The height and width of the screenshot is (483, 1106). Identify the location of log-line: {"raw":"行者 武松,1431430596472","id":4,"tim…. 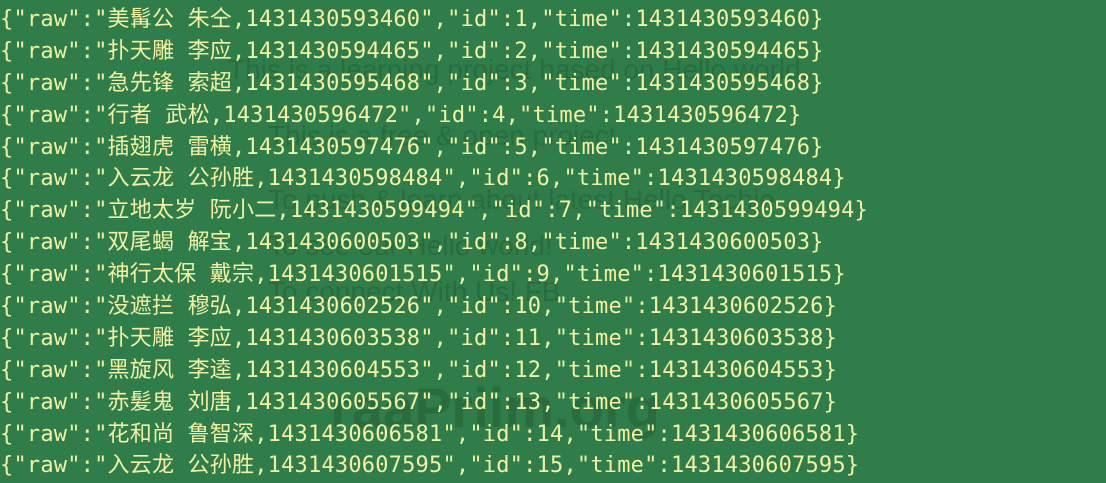
(401, 115).